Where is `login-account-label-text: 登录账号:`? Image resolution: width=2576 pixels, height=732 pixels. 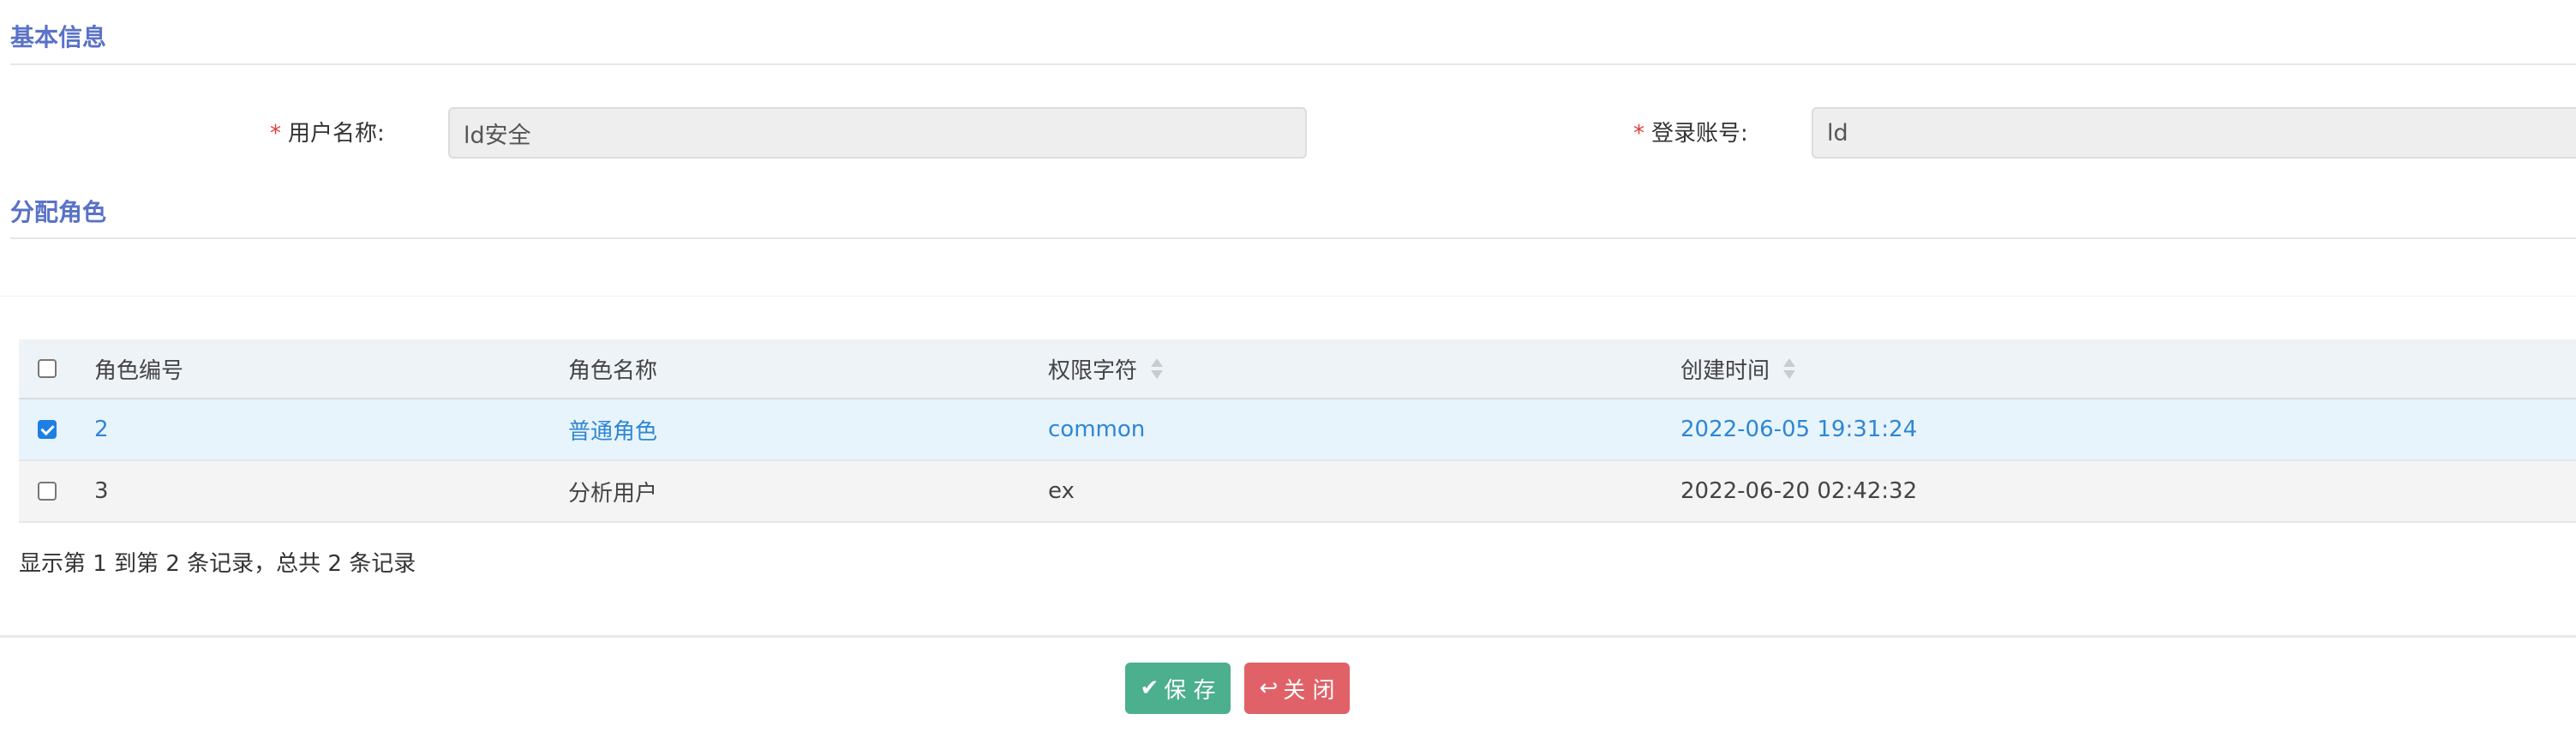
login-account-label-text: 登录账号: is located at coordinates (1699, 134).